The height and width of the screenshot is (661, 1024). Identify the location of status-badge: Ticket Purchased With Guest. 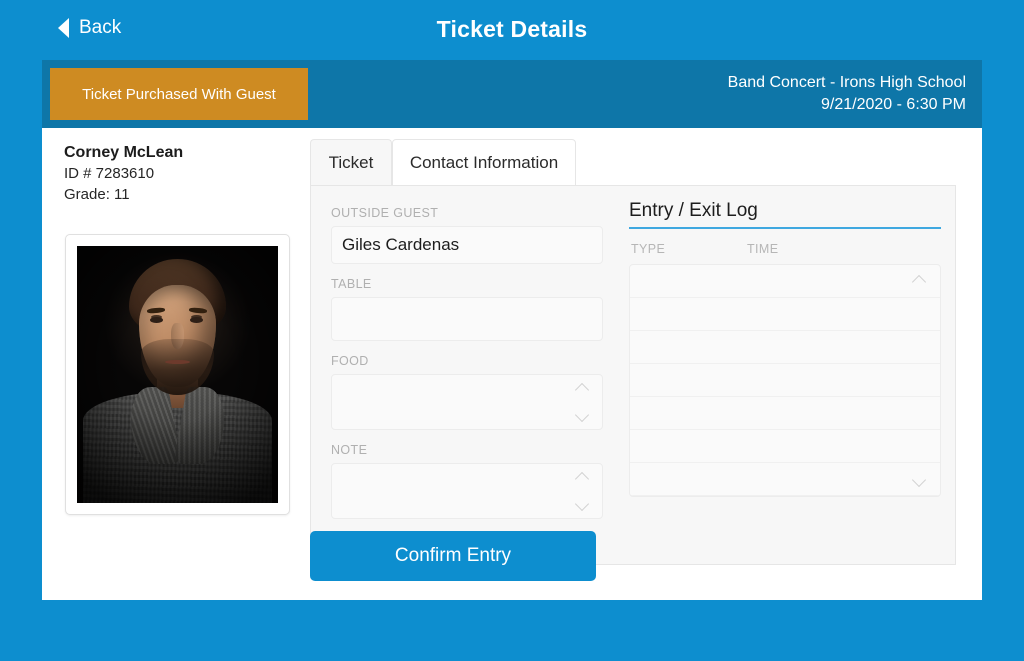
(179, 94).